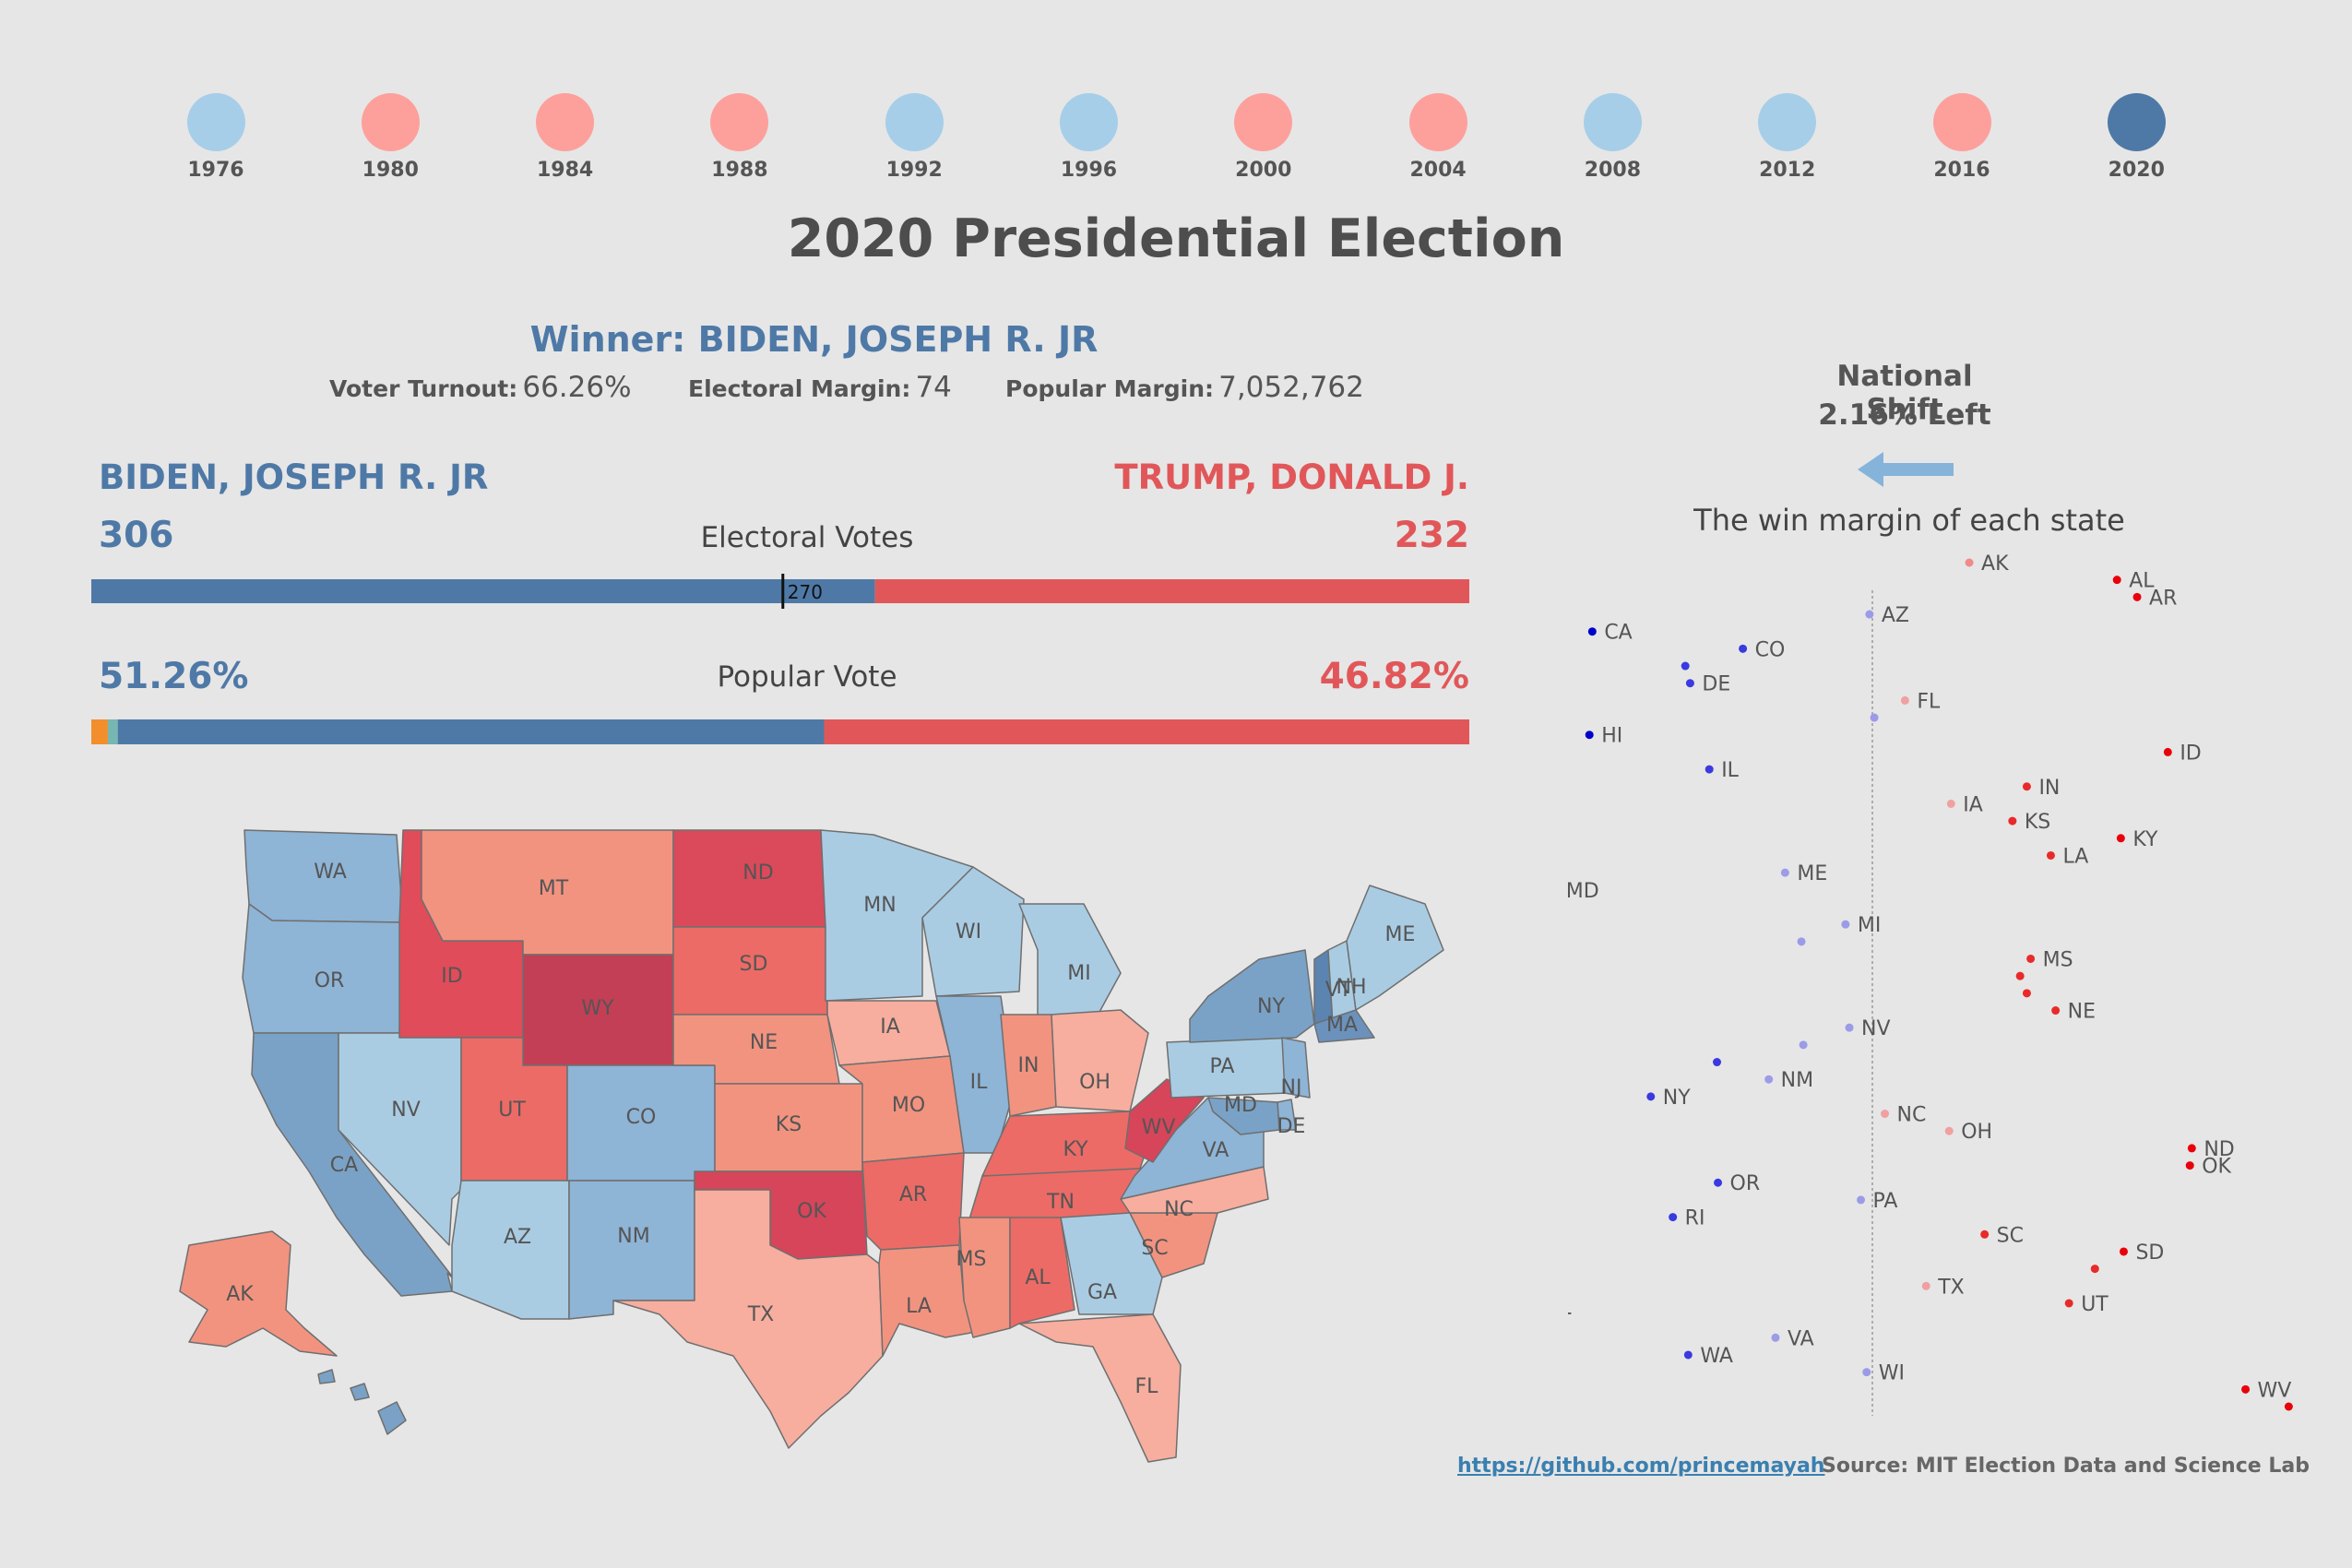 The width and height of the screenshot is (2352, 1568). Describe the element at coordinates (2275, 1390) in the screenshot. I see `point-label: WV` at that location.